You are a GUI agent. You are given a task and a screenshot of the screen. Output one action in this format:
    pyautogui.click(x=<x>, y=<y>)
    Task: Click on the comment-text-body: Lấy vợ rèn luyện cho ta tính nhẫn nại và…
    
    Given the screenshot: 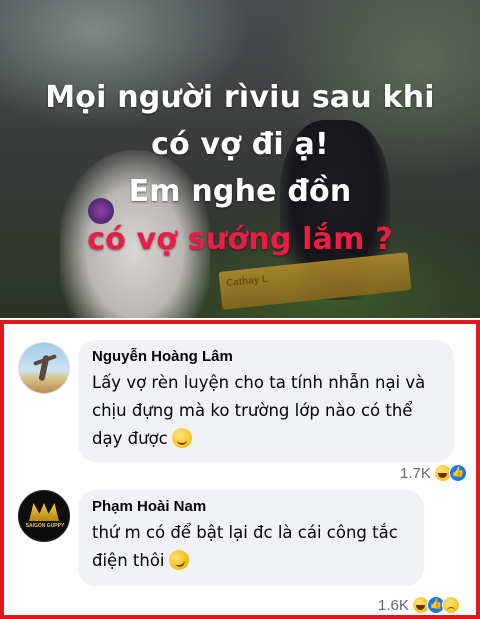 What is the action you would take?
    pyautogui.click(x=259, y=410)
    